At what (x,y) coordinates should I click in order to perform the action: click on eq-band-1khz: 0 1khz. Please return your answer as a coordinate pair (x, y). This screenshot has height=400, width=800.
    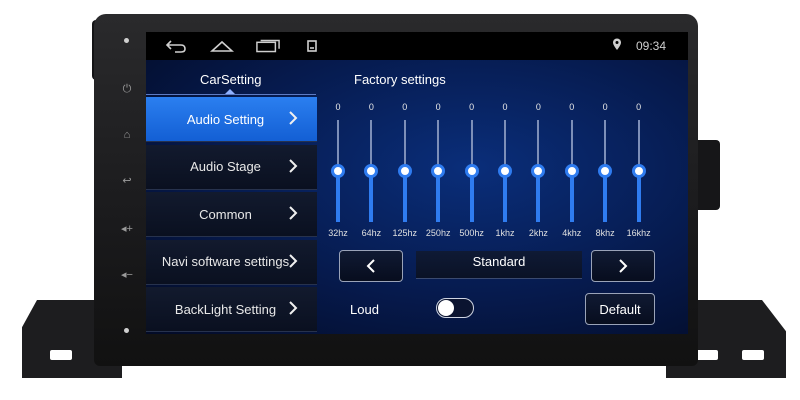
    Looking at the image, I should click on (505, 173).